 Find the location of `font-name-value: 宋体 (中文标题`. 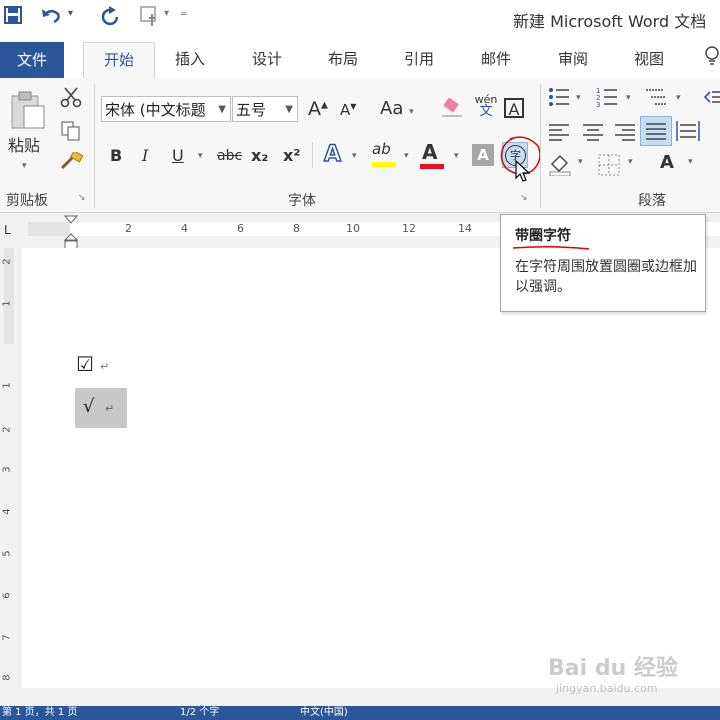

font-name-value: 宋体 (中文标题 is located at coordinates (155, 110).